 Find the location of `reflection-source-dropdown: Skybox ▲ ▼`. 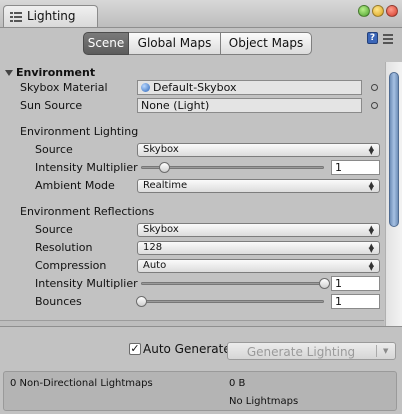

reflection-source-dropdown: Skybox ▲ ▼ is located at coordinates (258, 230).